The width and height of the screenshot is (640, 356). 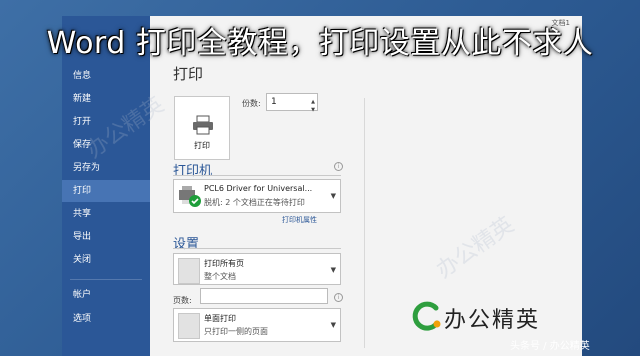 I want to click on printer-divider, so click(x=257, y=175).